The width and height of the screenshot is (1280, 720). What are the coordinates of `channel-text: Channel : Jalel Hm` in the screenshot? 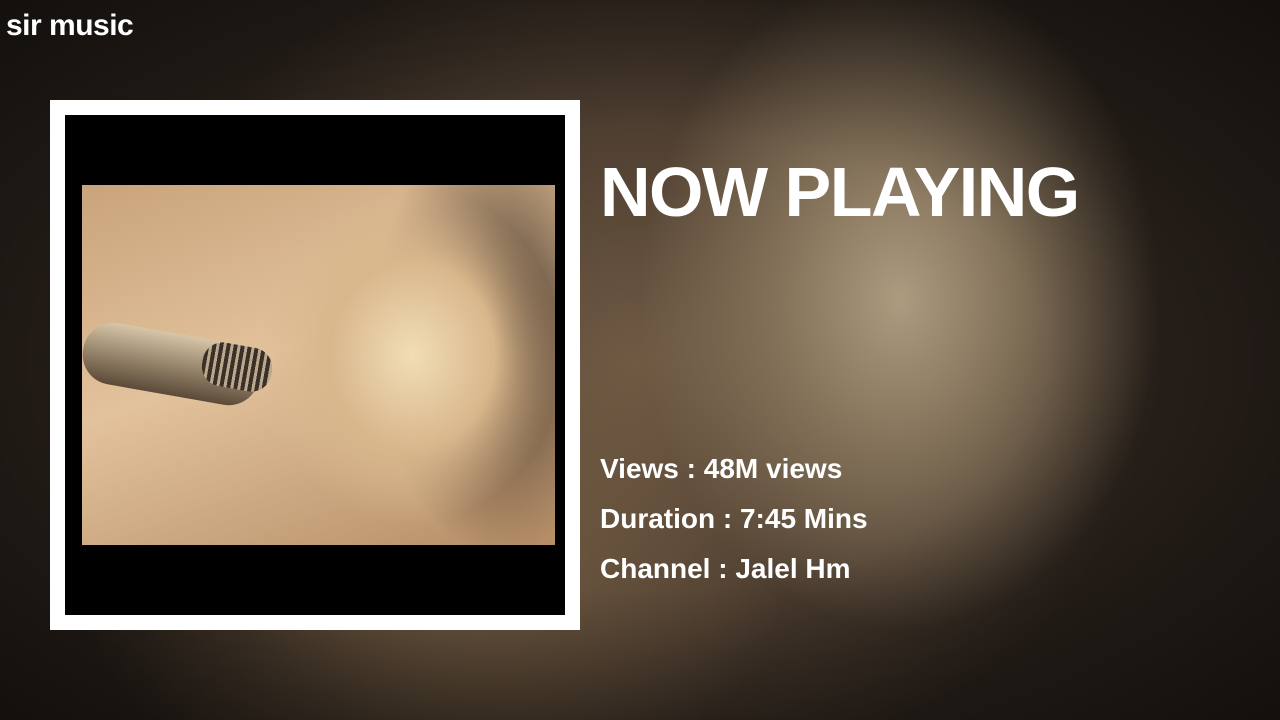 It's located at (725, 568).